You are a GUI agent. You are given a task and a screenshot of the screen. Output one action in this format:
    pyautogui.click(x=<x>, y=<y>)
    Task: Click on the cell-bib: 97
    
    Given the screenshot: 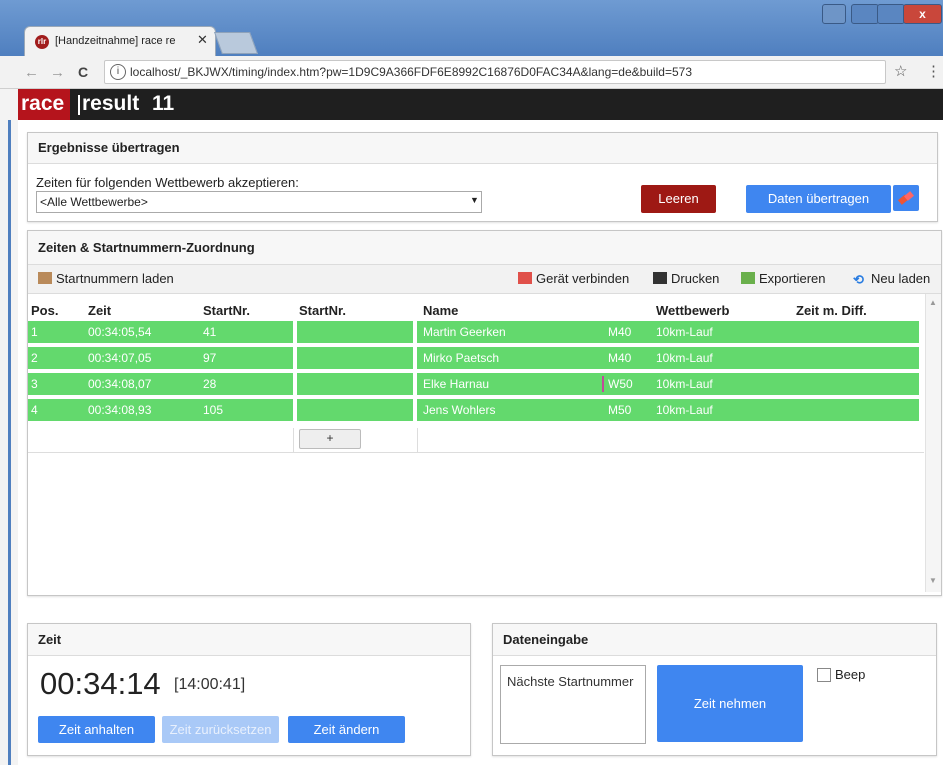 What is the action you would take?
    pyautogui.click(x=210, y=358)
    